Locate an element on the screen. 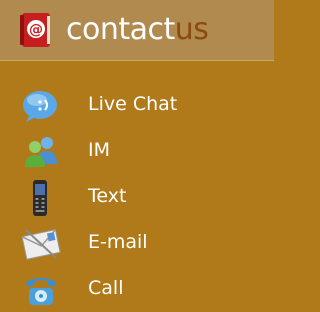 This screenshot has width=320, height=312. menu-item-call: Call is located at coordinates (137, 289).